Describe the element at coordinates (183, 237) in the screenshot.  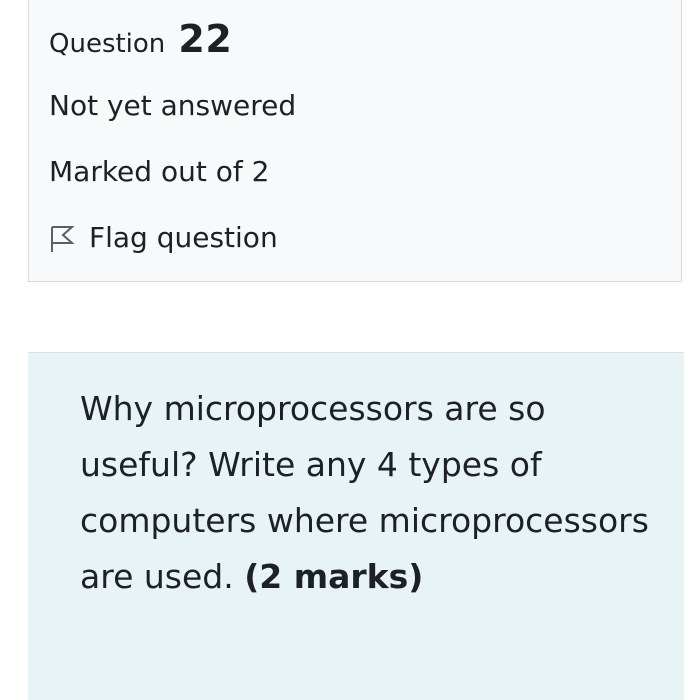
I see `flag-question-label: Flag question` at that location.